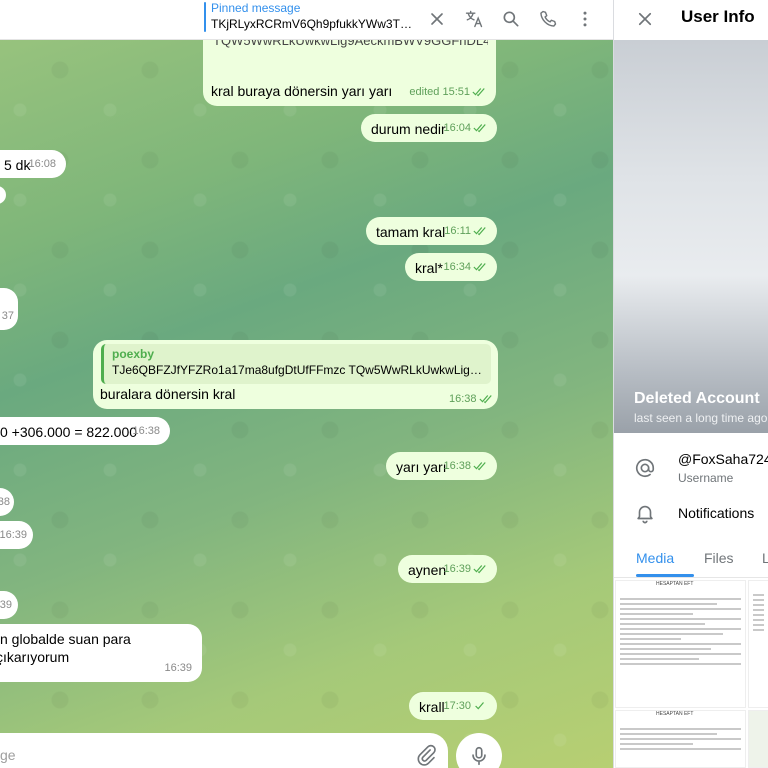  What do you see at coordinates (691, 470) in the screenshot?
I see `username-row: @FoxSaha724 Username` at bounding box center [691, 470].